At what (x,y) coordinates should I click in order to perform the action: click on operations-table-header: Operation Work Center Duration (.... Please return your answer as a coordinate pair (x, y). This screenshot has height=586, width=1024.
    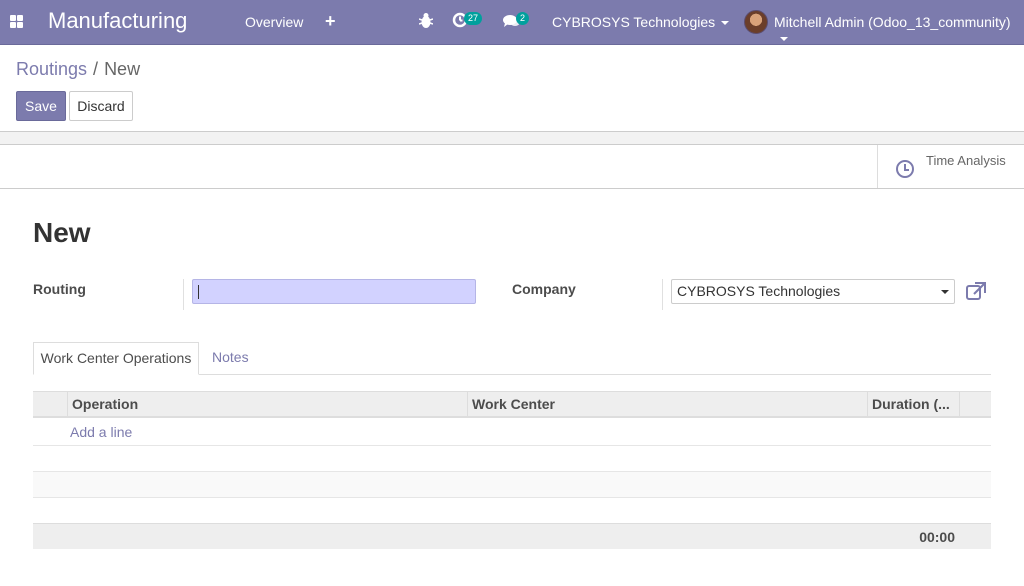
    Looking at the image, I should click on (512, 404).